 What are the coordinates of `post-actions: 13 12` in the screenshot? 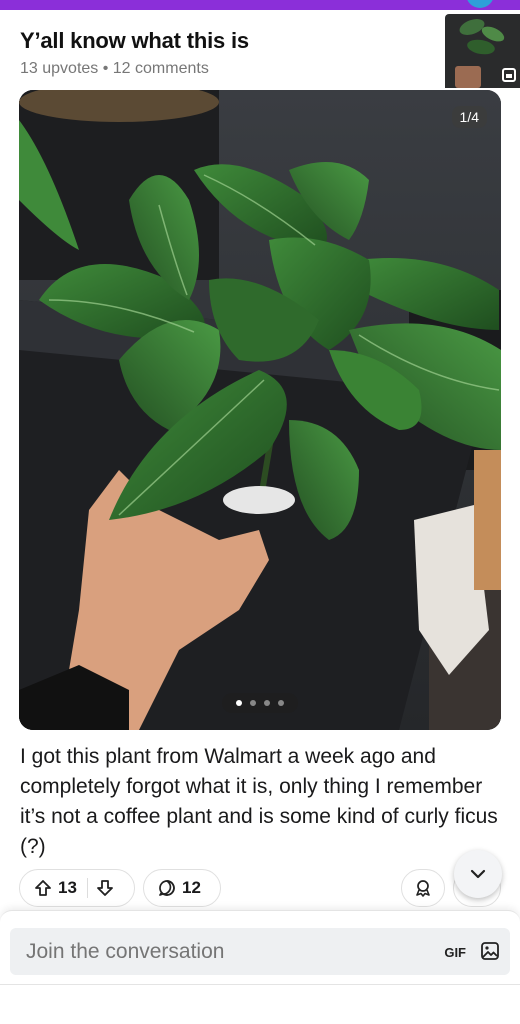 It's located at (260, 888).